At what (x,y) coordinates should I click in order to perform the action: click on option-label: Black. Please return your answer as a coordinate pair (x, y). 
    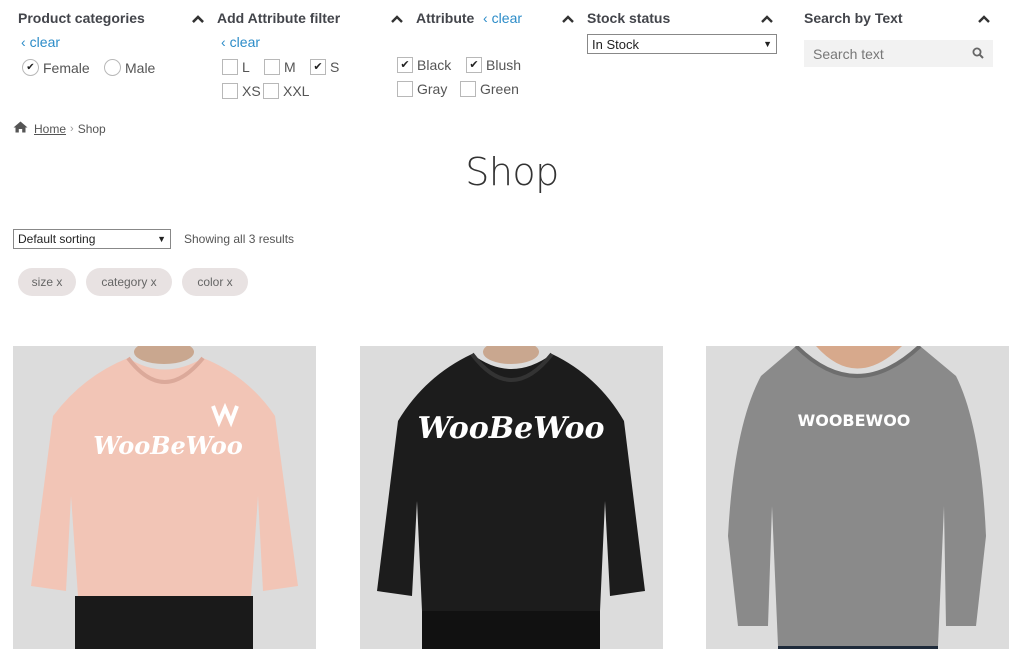
    Looking at the image, I should click on (434, 65).